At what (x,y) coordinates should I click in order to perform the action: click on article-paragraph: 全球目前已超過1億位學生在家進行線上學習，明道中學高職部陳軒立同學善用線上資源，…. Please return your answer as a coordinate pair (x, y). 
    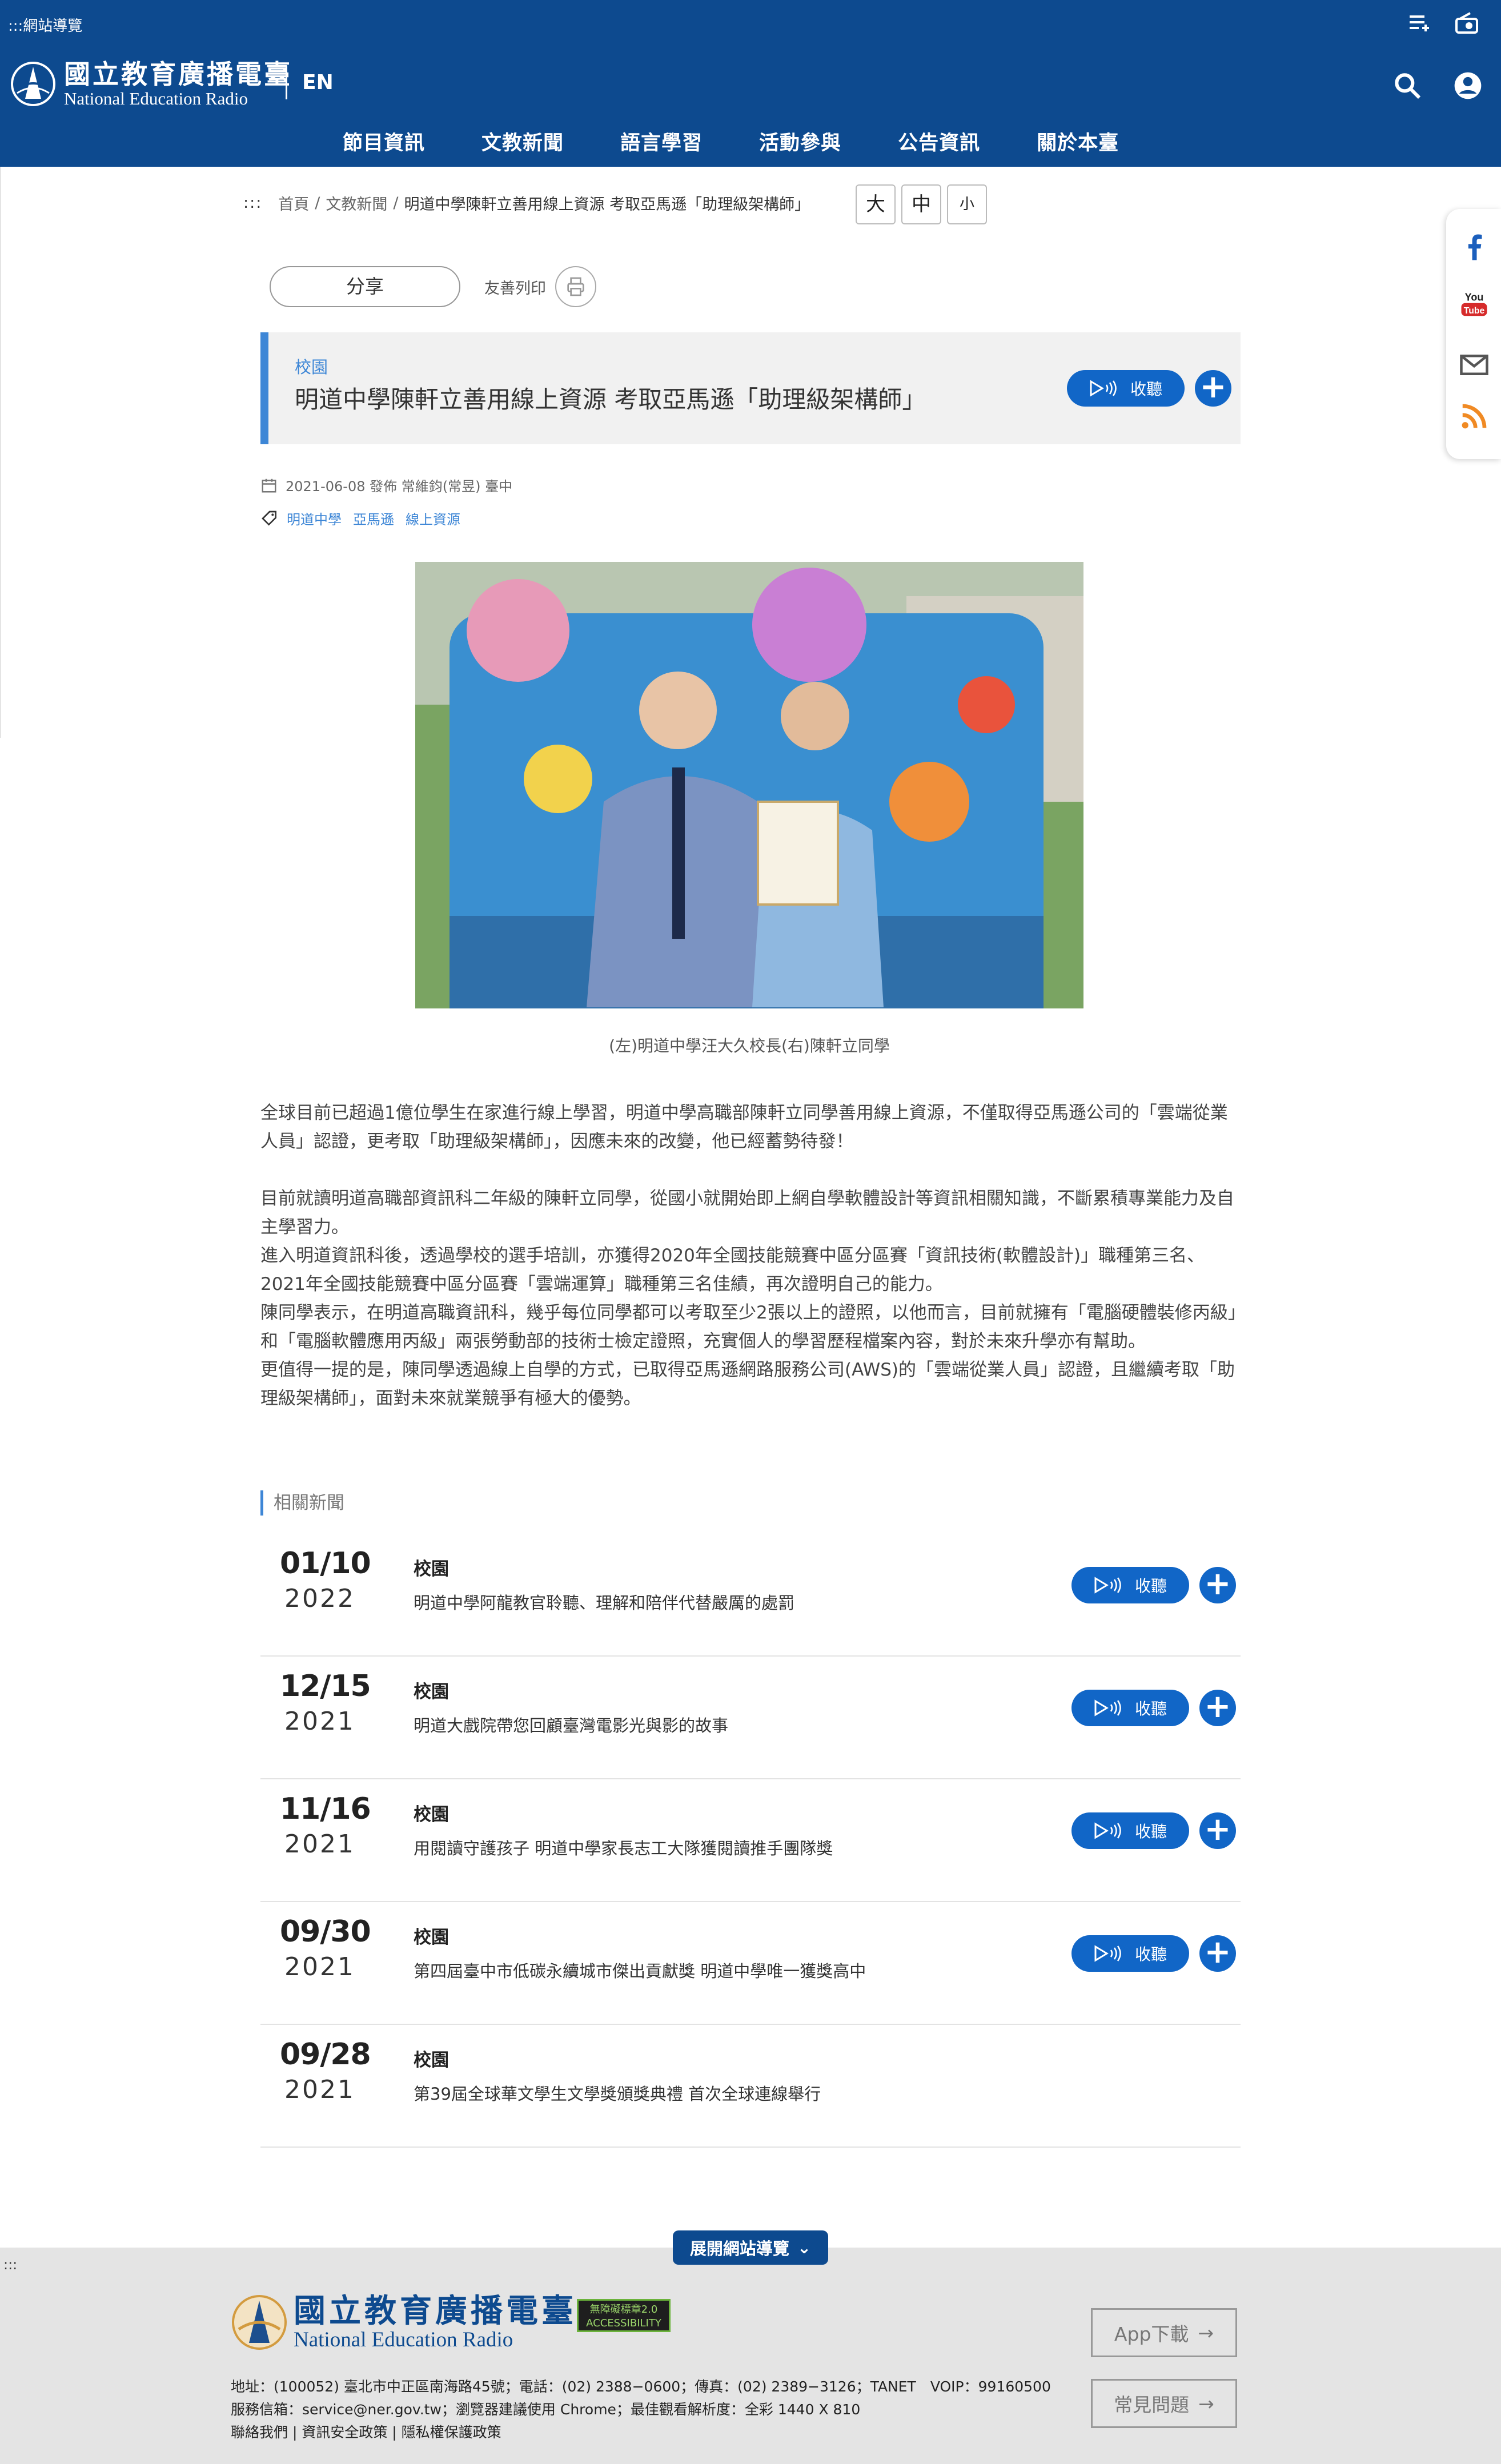
    Looking at the image, I should click on (744, 1127).